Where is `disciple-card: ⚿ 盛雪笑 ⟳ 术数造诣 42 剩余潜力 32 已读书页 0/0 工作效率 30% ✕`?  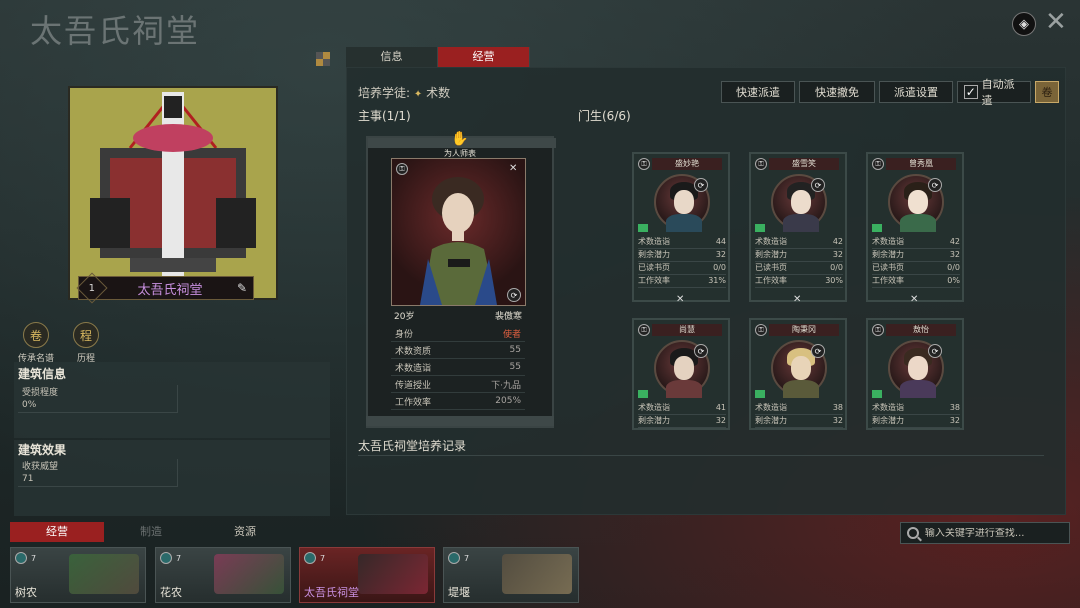
disciple-card: ⚿ 盛雪笑 ⟳ 术数造诣 42 剩余潜力 32 已读书页 0/0 工作效率 30% ✕ is located at coordinates (798, 228).